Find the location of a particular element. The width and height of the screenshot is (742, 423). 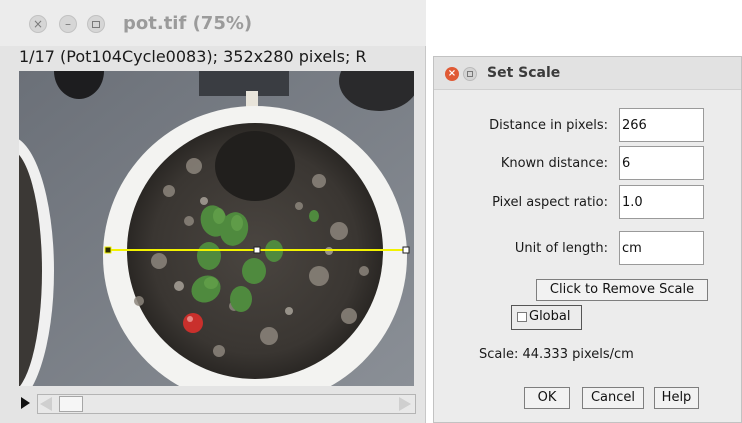

dialog-close-glyph: × is located at coordinates (452, 73).